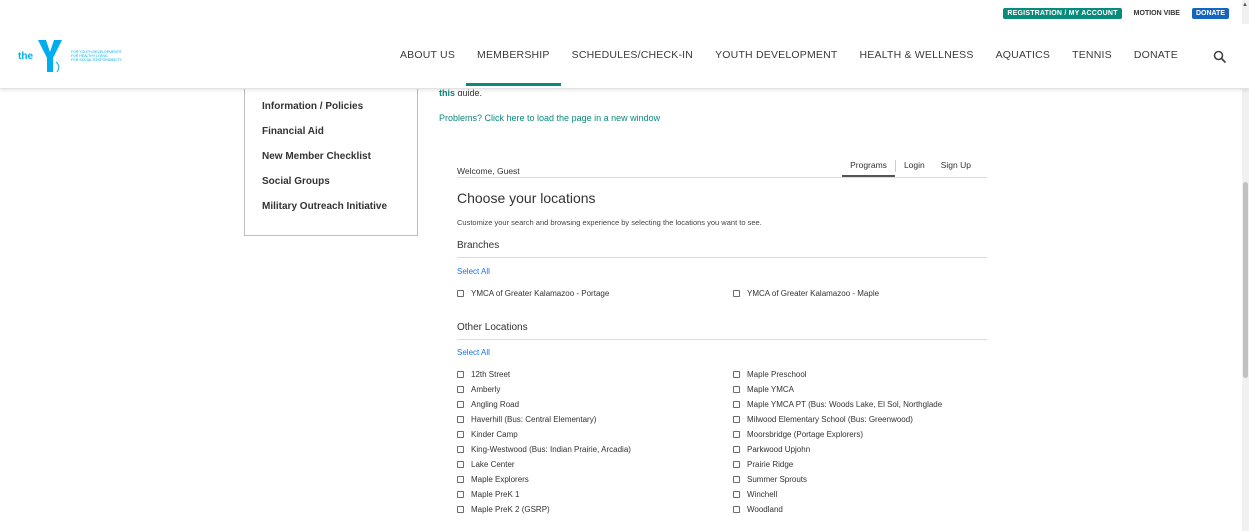 This screenshot has height=531, width=1249. What do you see at coordinates (526, 198) in the screenshot?
I see `page-title: Choose your locations` at bounding box center [526, 198].